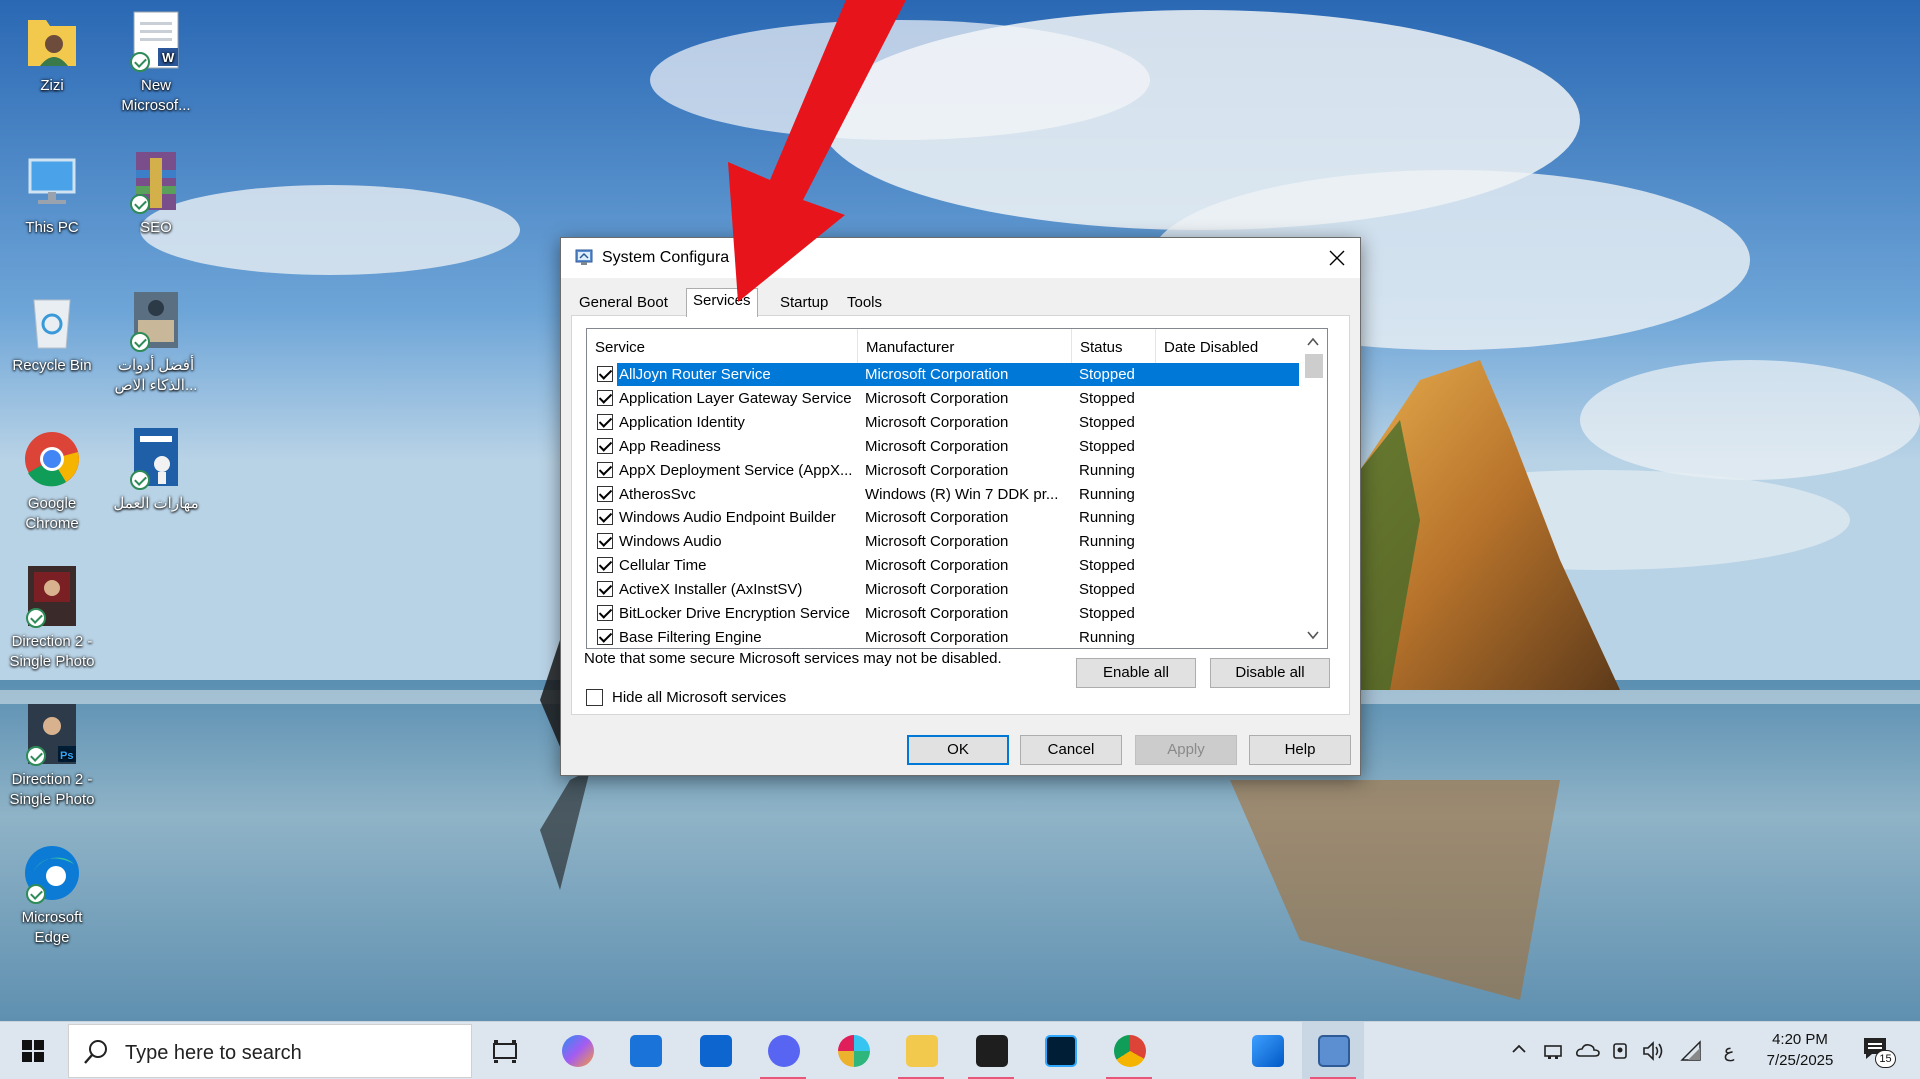 This screenshot has height=1079, width=1920. I want to click on hide-microsoft-services-box, so click(594, 697).